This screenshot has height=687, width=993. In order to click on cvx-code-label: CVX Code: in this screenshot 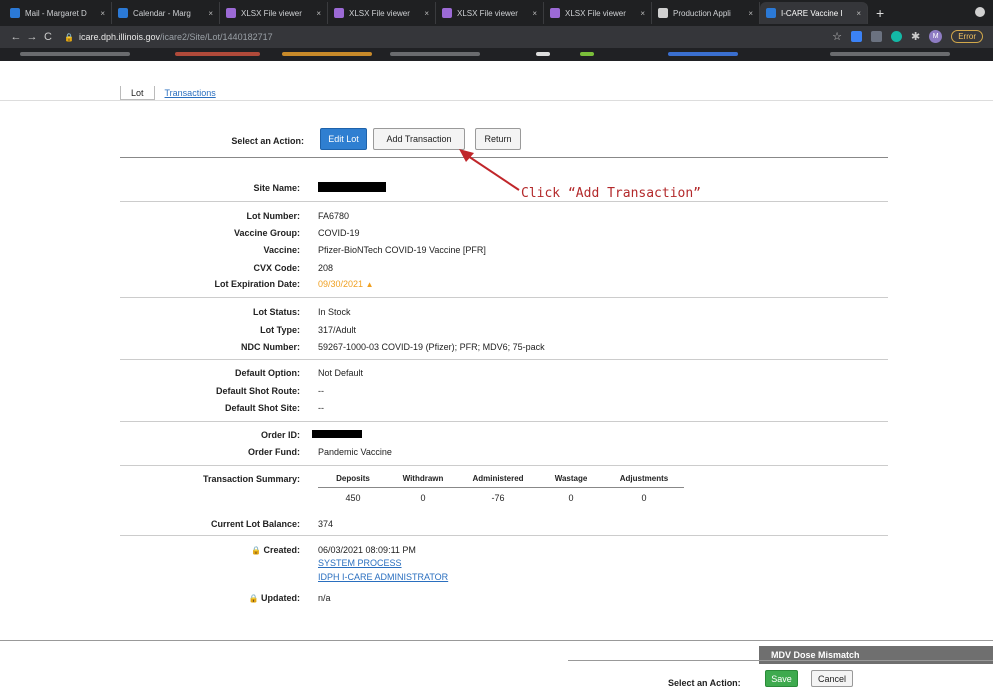, I will do `click(276, 268)`.